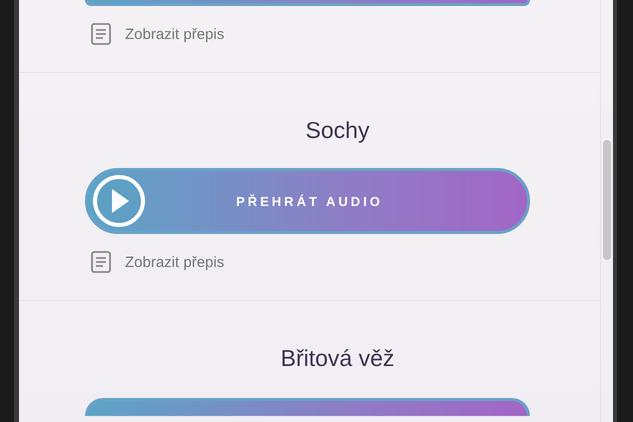 Image resolution: width=633 pixels, height=422 pixels. What do you see at coordinates (337, 130) in the screenshot?
I see `section-title: Sochy` at bounding box center [337, 130].